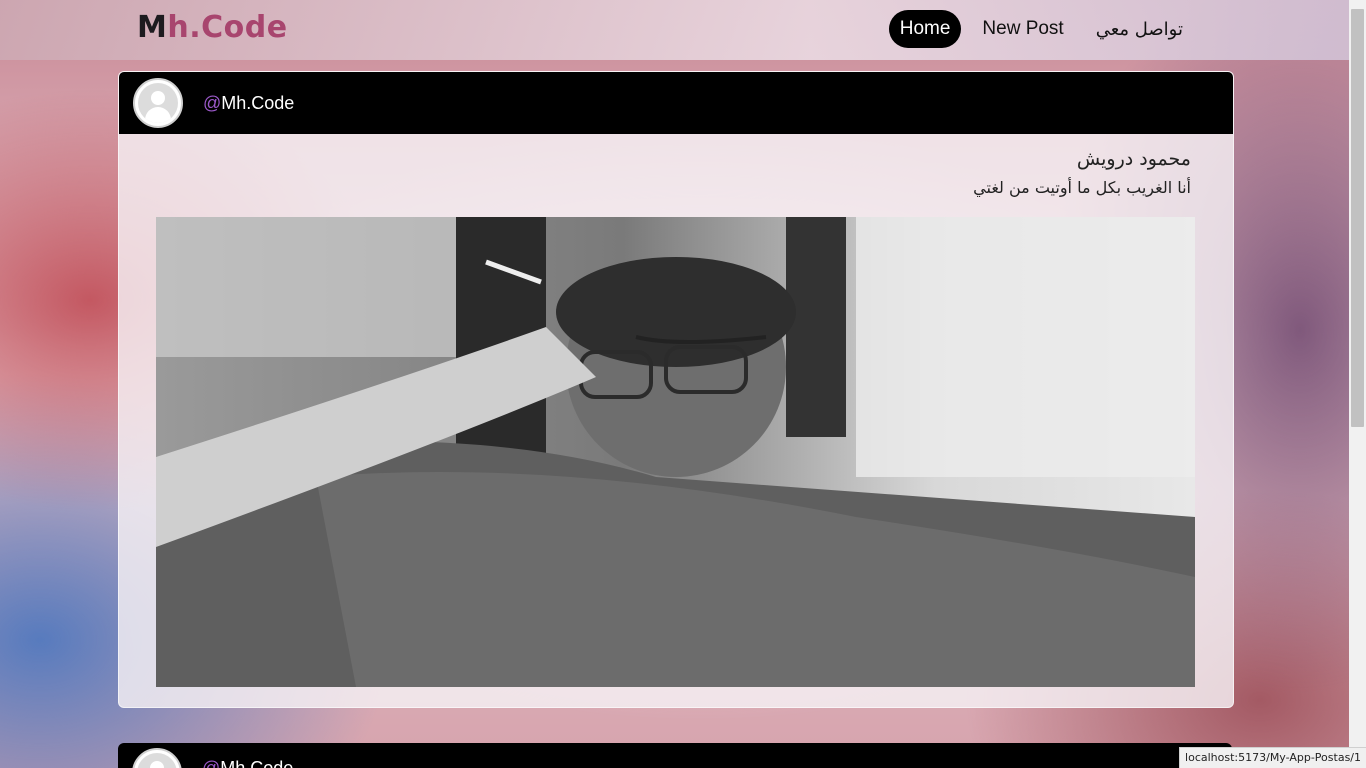 This screenshot has height=768, width=1366. What do you see at coordinates (925, 29) in the screenshot?
I see `nav-home-link: Home` at bounding box center [925, 29].